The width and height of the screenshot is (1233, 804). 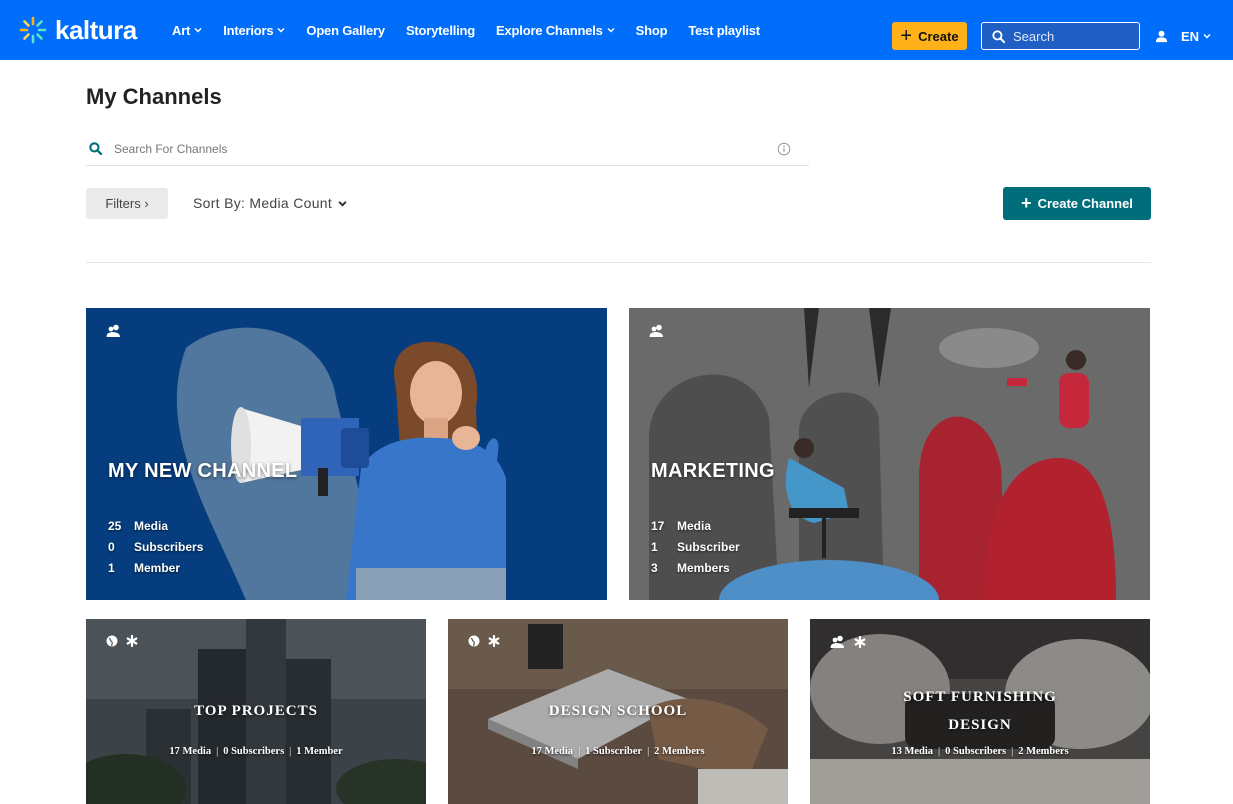 I want to click on nav-item-explore-channels: Explore Channels, so click(x=555, y=30).